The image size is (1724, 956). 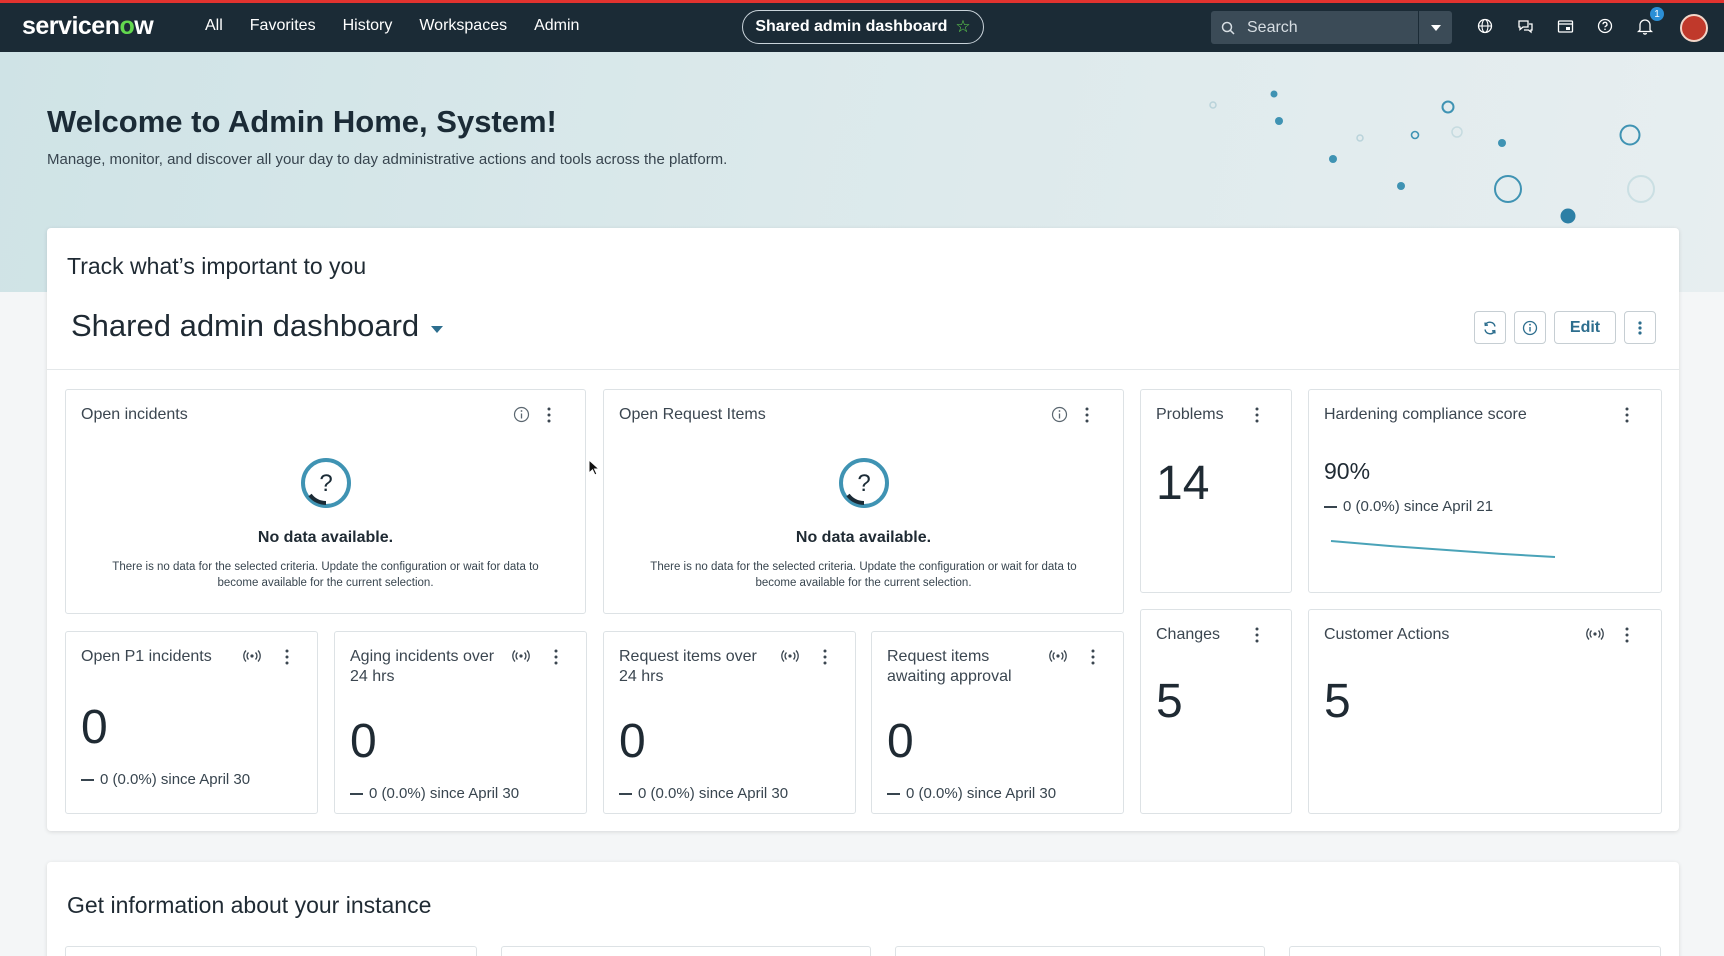 I want to click on info-button, so click(x=1530, y=327).